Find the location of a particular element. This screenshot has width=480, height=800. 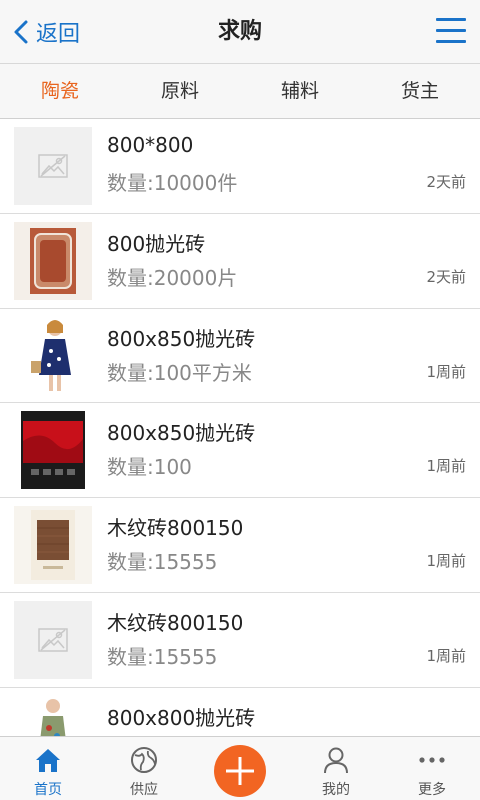

chevron-left-icon is located at coordinates (21, 32).